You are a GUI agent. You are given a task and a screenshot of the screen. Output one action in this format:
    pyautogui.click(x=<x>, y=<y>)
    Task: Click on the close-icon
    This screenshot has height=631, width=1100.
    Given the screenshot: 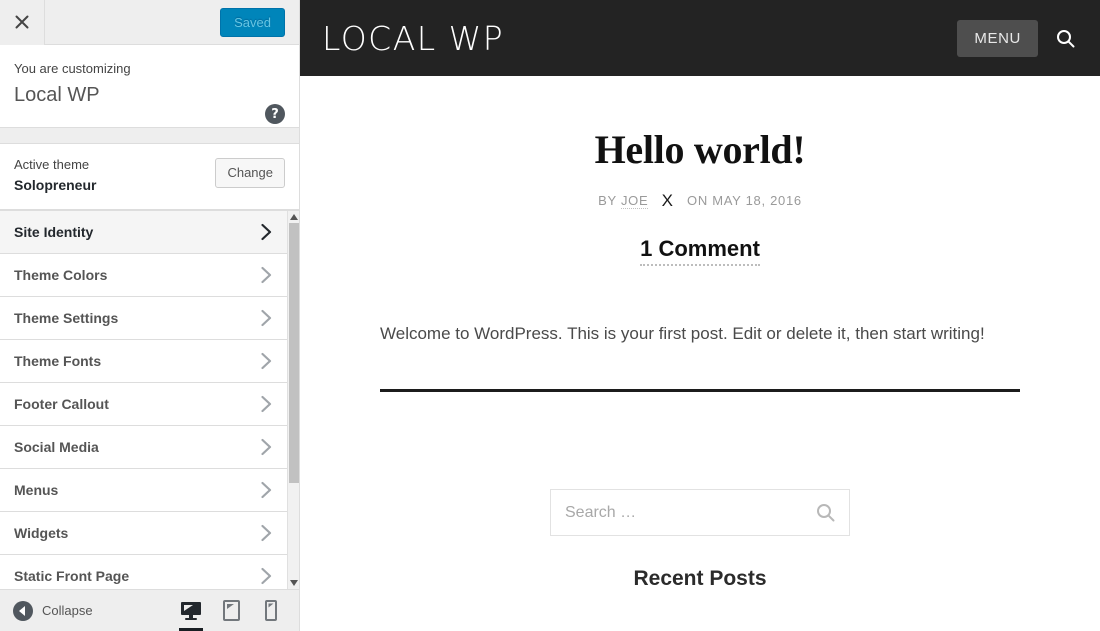 What is the action you would take?
    pyautogui.click(x=22, y=22)
    